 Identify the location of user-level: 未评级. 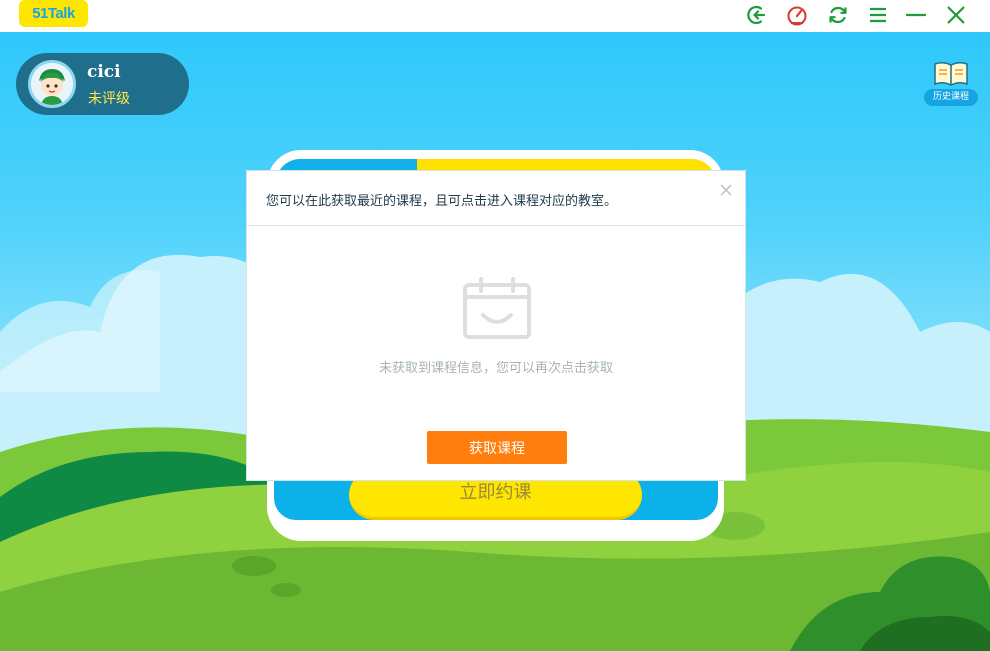
(109, 99).